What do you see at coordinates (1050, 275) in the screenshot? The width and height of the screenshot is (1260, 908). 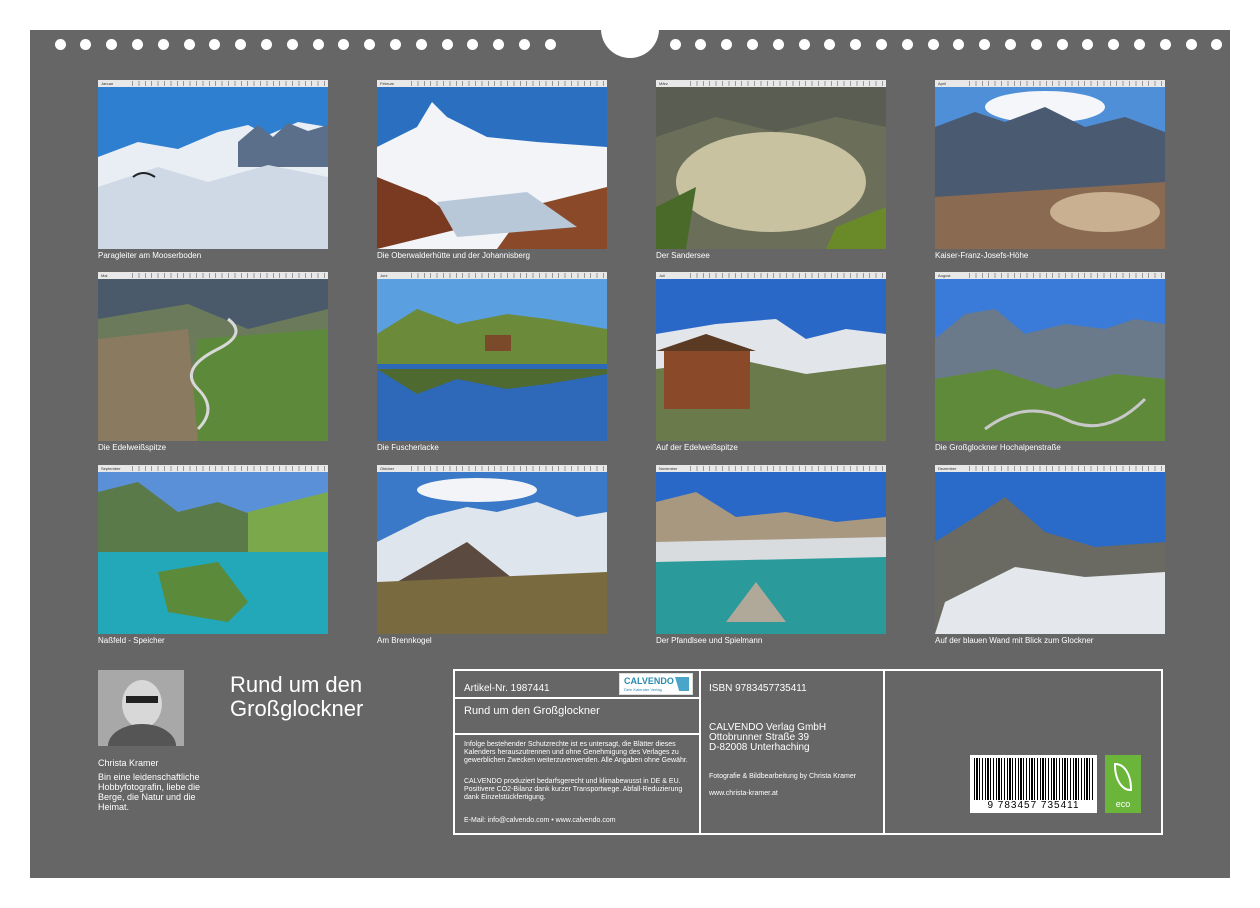 I see `month-calendar-strip: August` at bounding box center [1050, 275].